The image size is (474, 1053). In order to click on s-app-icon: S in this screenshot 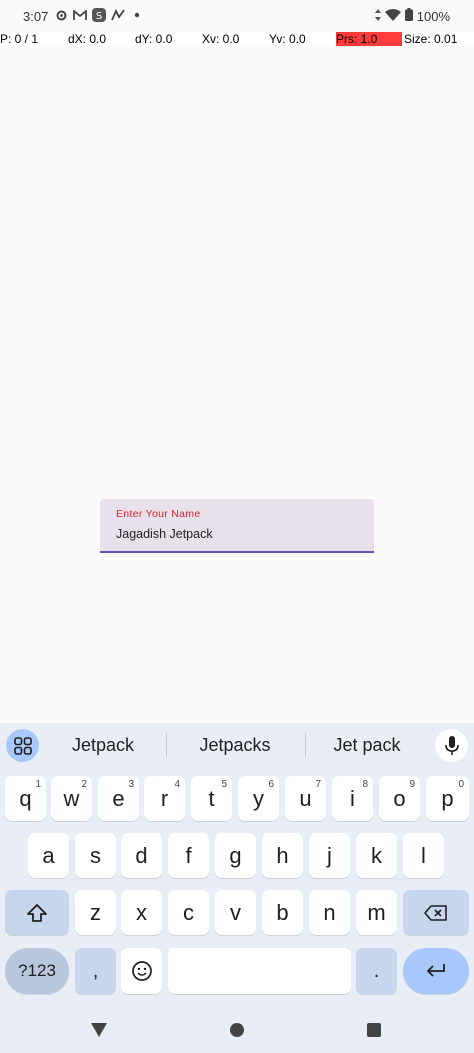, I will do `click(99, 15)`.